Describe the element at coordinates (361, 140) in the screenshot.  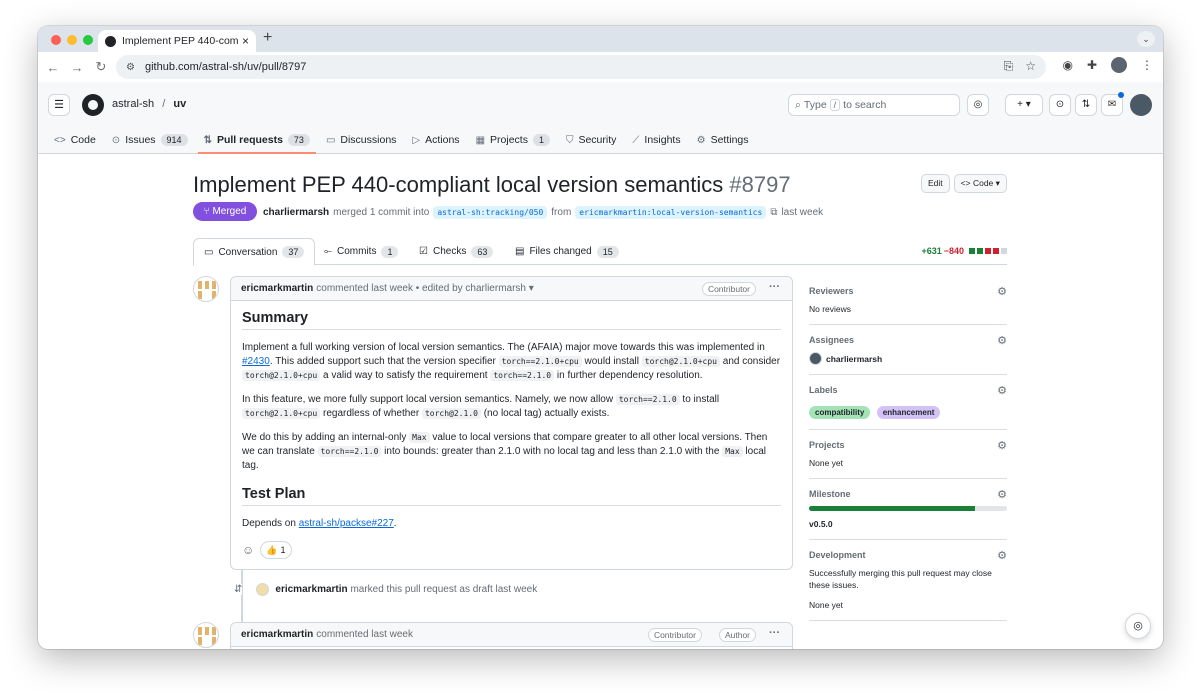
I see `tab-discussions: ▭ Discussions` at that location.